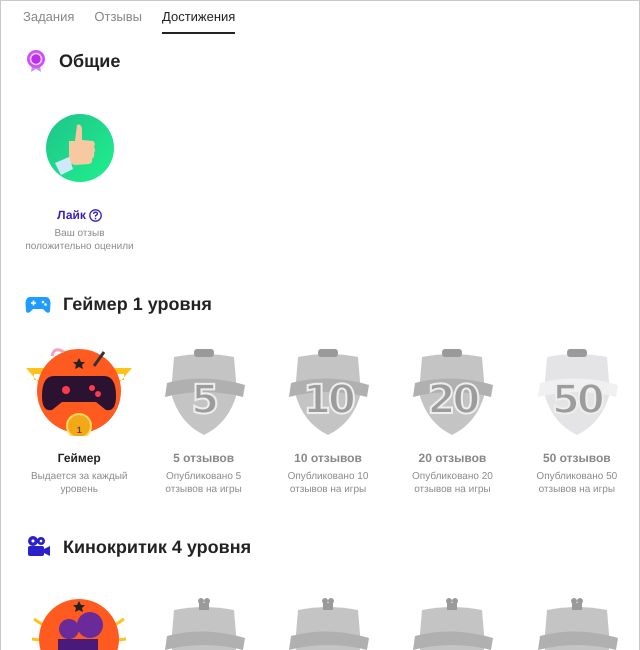 The width and height of the screenshot is (640, 650). I want to click on achievement-description: Ваш отзыв положительно оценили, so click(79, 240).